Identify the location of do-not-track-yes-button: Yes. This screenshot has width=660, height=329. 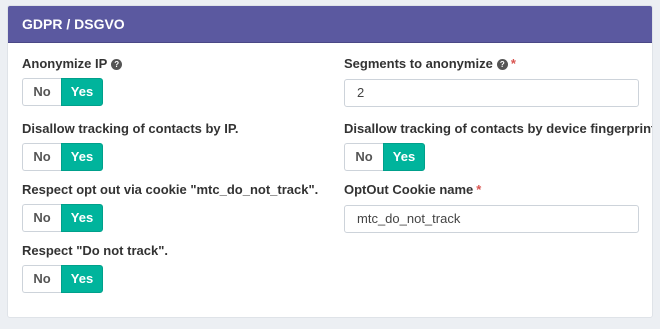
(82, 279).